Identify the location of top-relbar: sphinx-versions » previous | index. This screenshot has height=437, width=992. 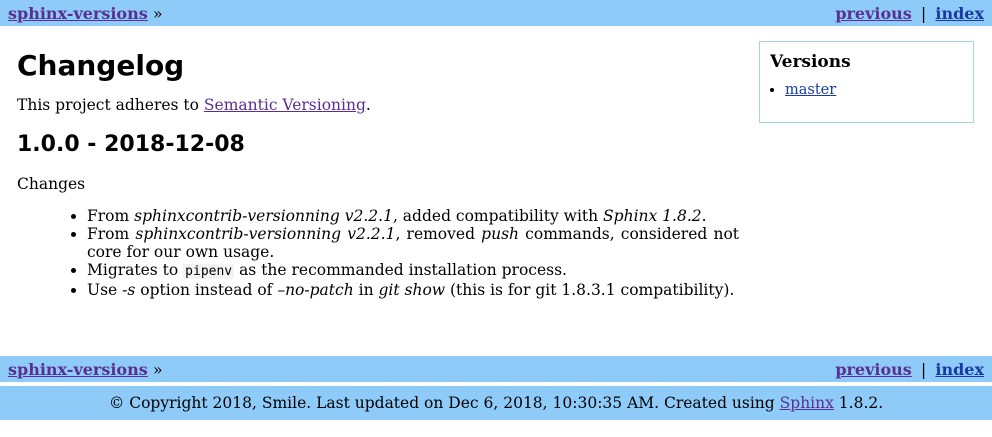
(496, 13).